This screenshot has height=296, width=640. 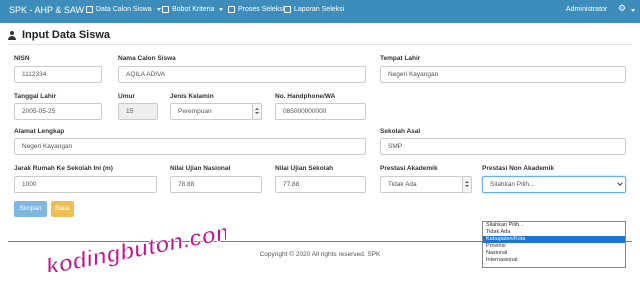 What do you see at coordinates (58, 111) in the screenshot?
I see `tanggal-lahir-input: 2005-05-25` at bounding box center [58, 111].